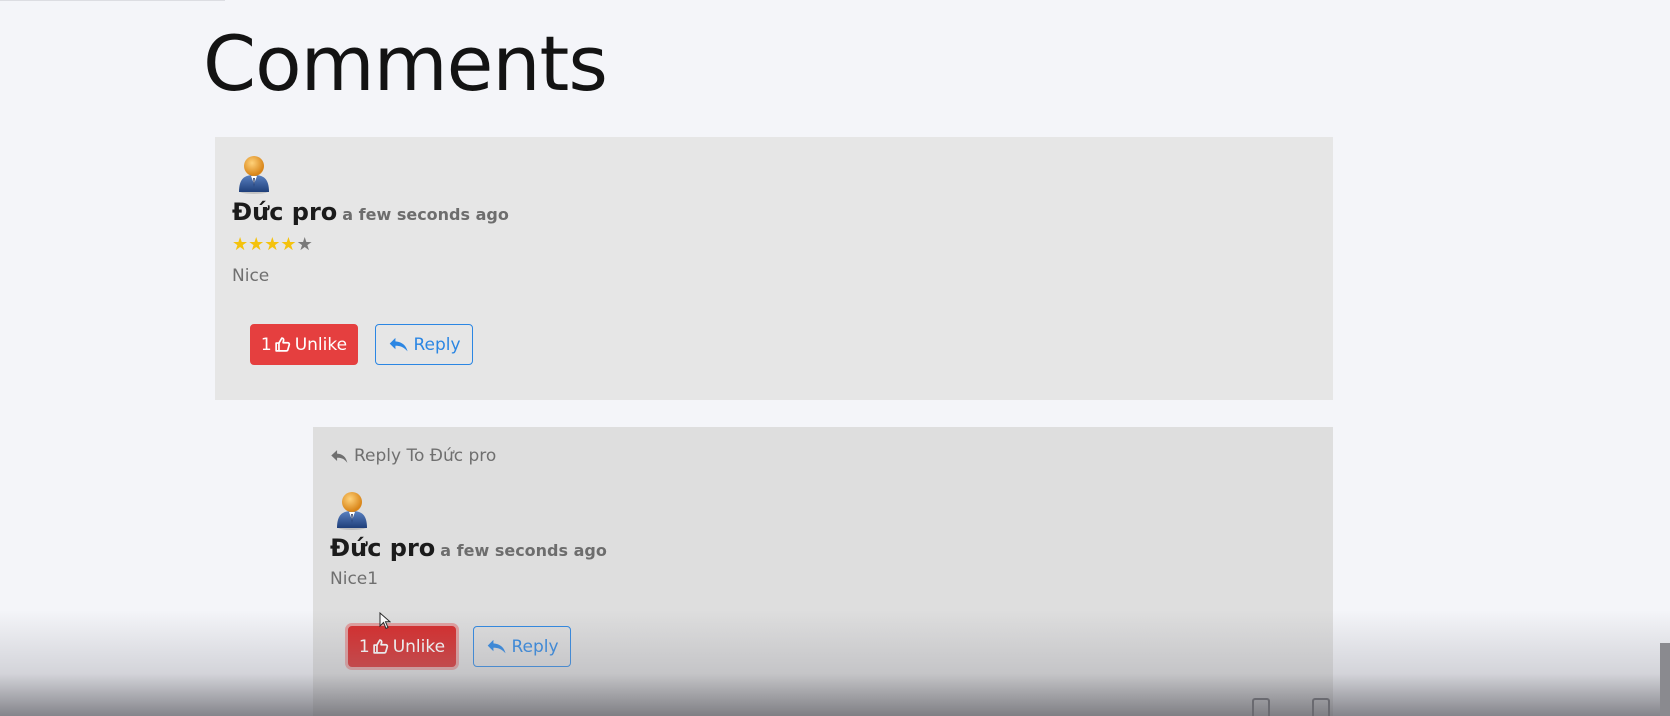 The image size is (1670, 716). What do you see at coordinates (285, 212) in the screenshot?
I see `comment-author: Đức pro` at bounding box center [285, 212].